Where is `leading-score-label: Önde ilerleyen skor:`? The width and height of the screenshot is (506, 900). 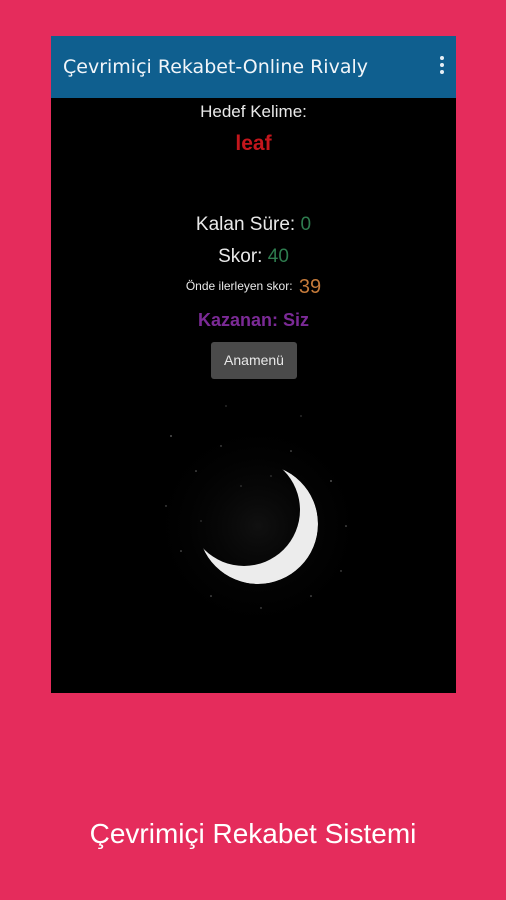 leading-score-label: Önde ilerleyen skor: is located at coordinates (239, 286).